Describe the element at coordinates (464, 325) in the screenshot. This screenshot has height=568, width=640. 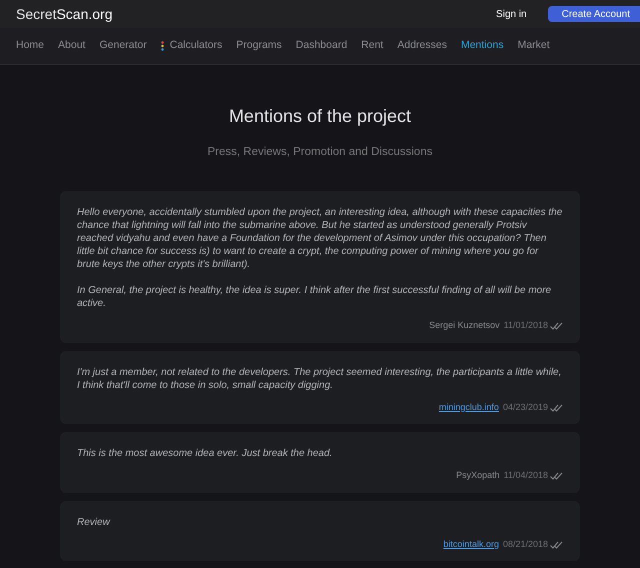
I see `author-name: Sergei Kuznetsov` at that location.